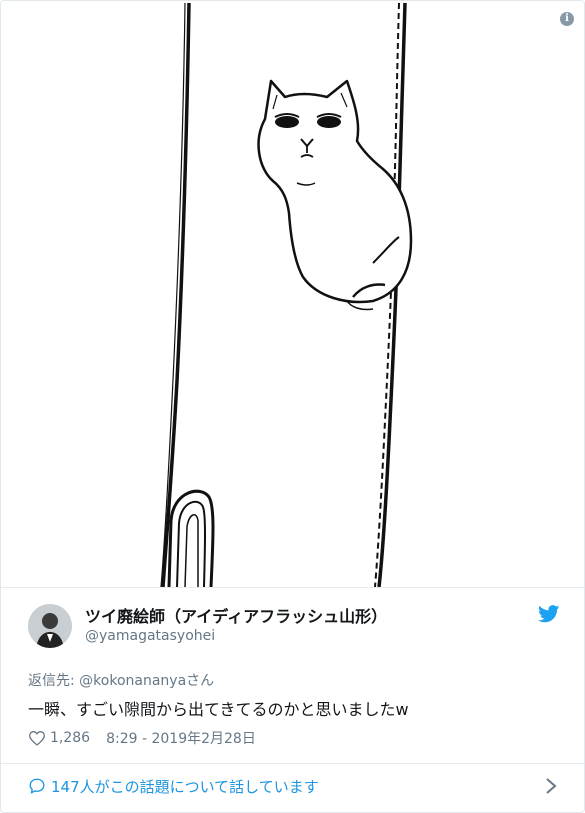  What do you see at coordinates (236, 615) in the screenshot?
I see `display-name: ツイ廃絵師（アイディアフラッシュ山形）` at bounding box center [236, 615].